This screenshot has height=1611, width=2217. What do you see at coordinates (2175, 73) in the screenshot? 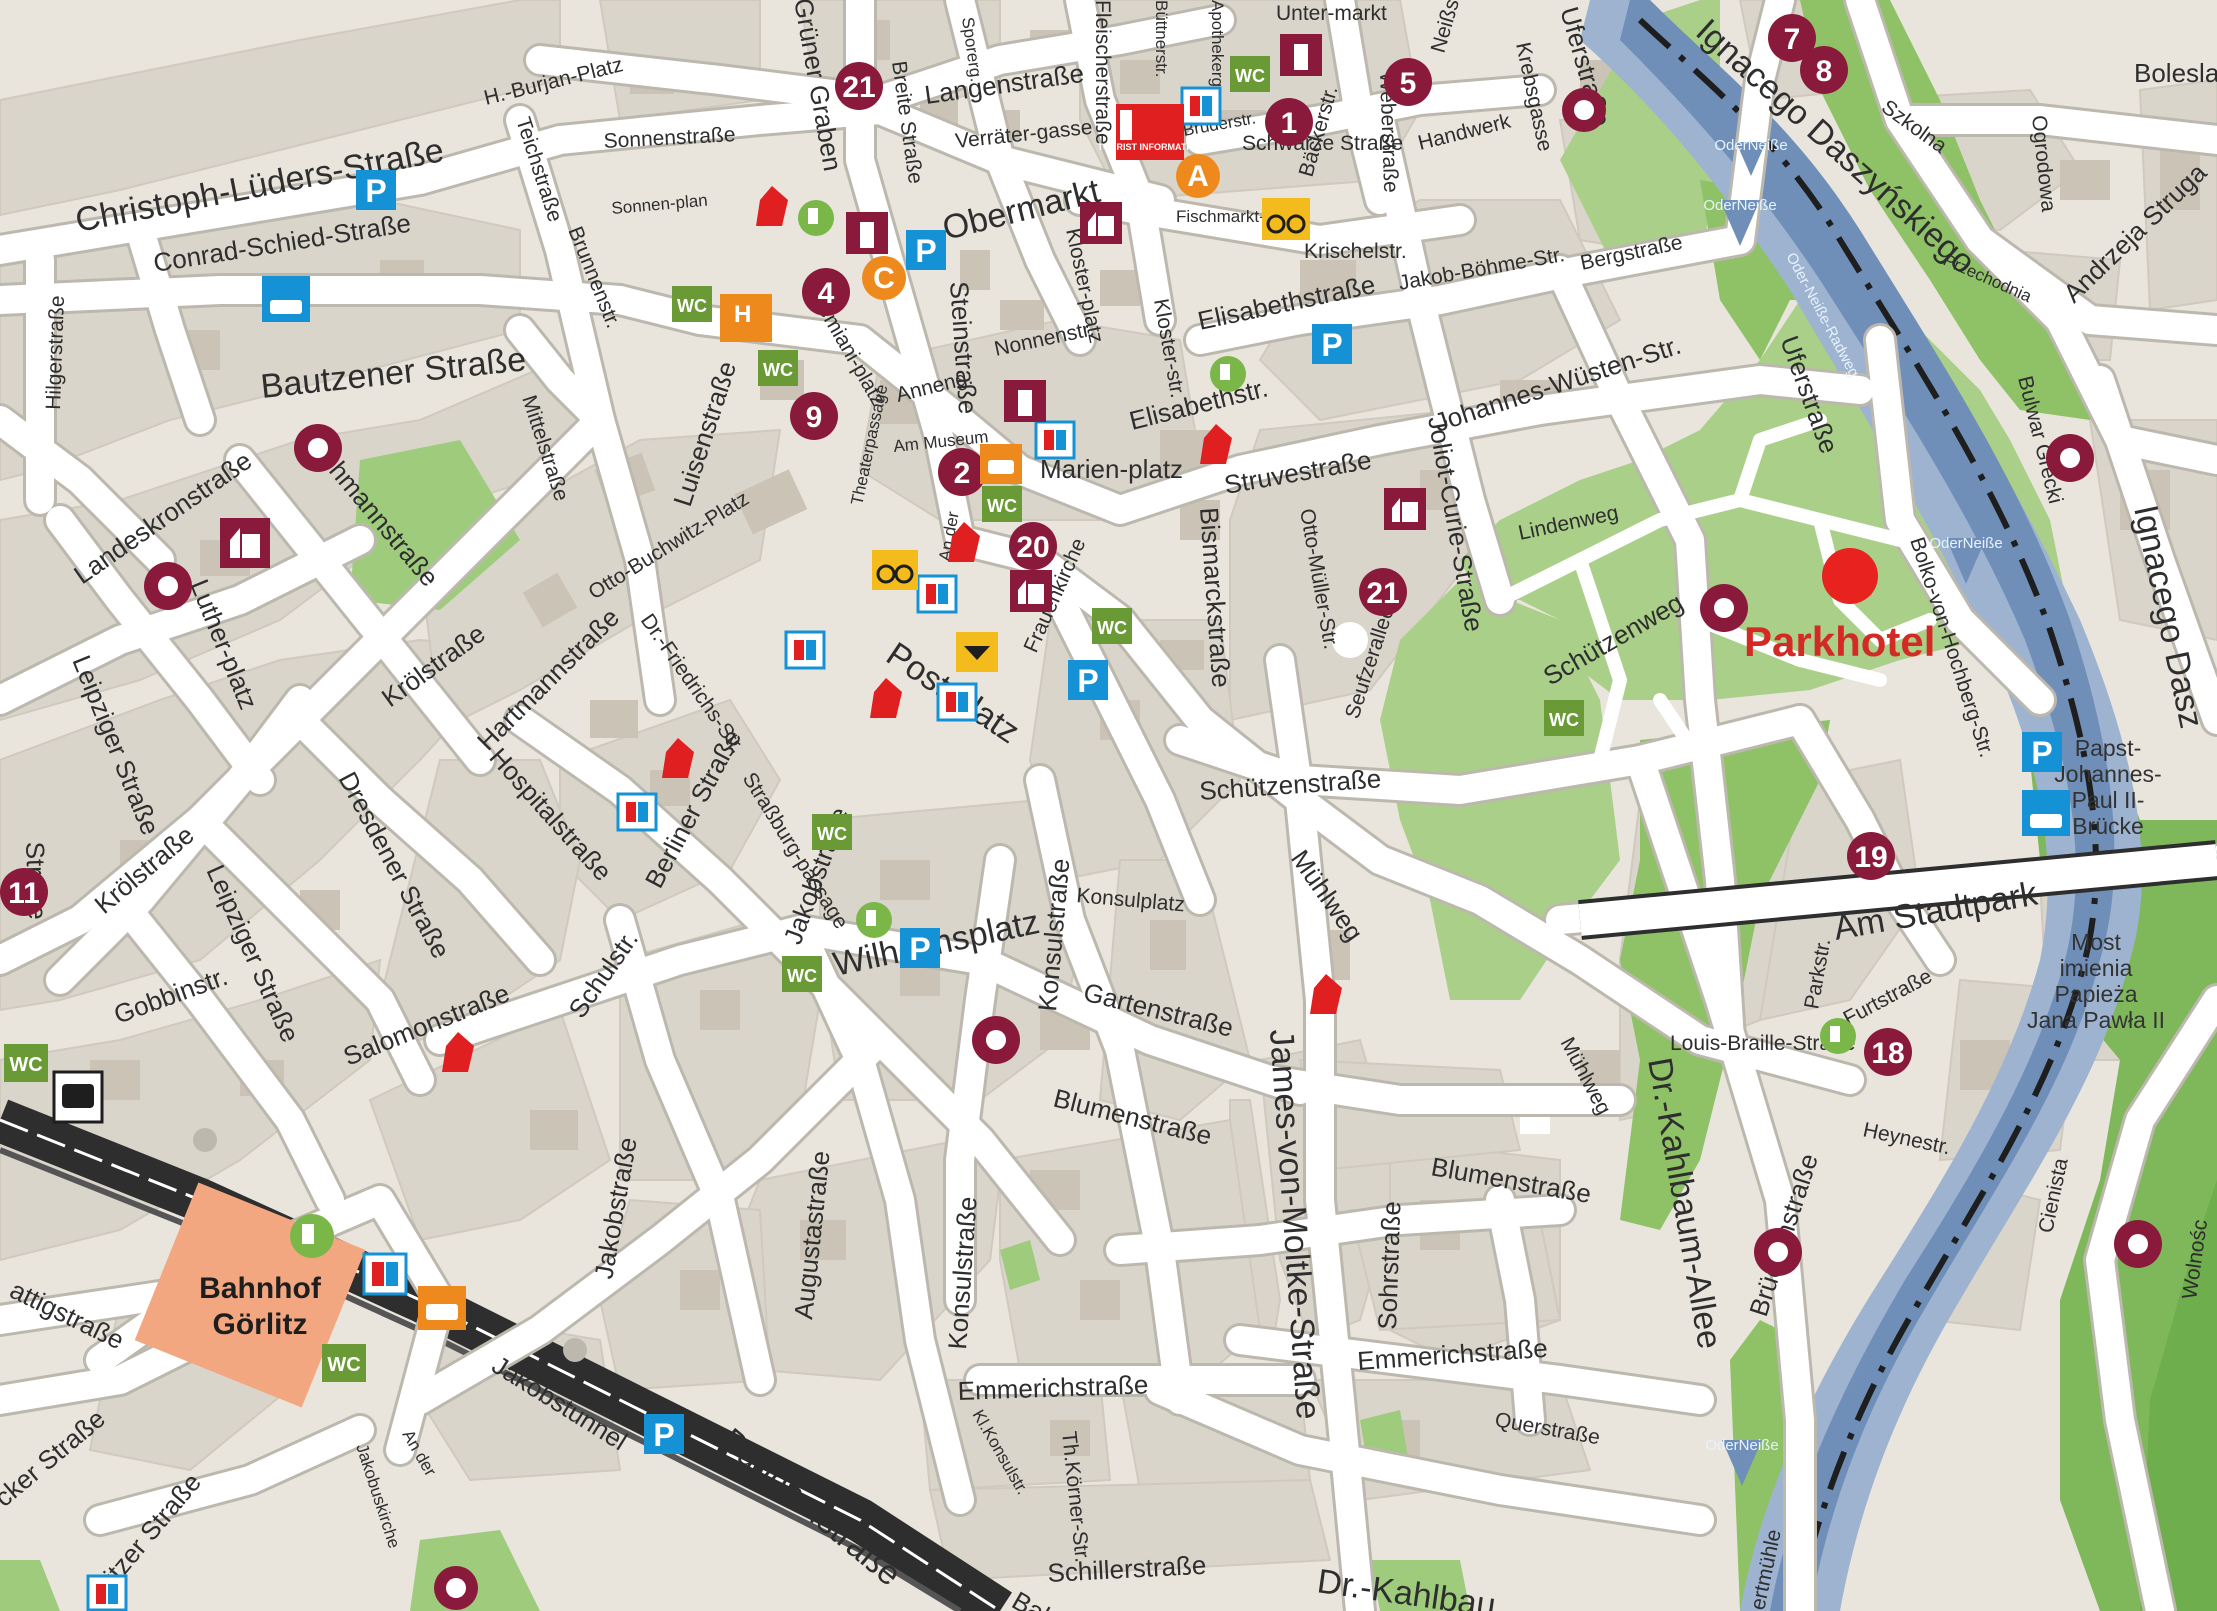
I see `street-label: Boleslawa` at bounding box center [2175, 73].